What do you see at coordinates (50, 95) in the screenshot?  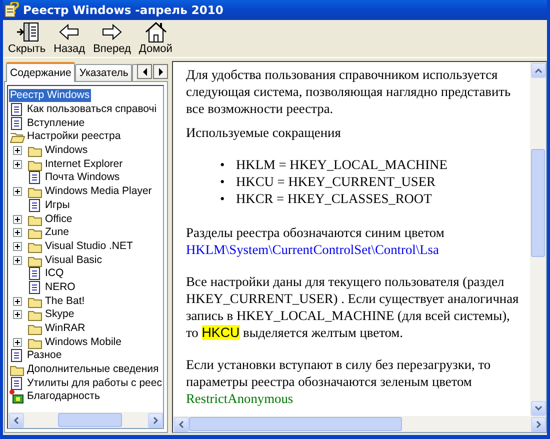 I see `tree-item: Реестр Windows` at bounding box center [50, 95].